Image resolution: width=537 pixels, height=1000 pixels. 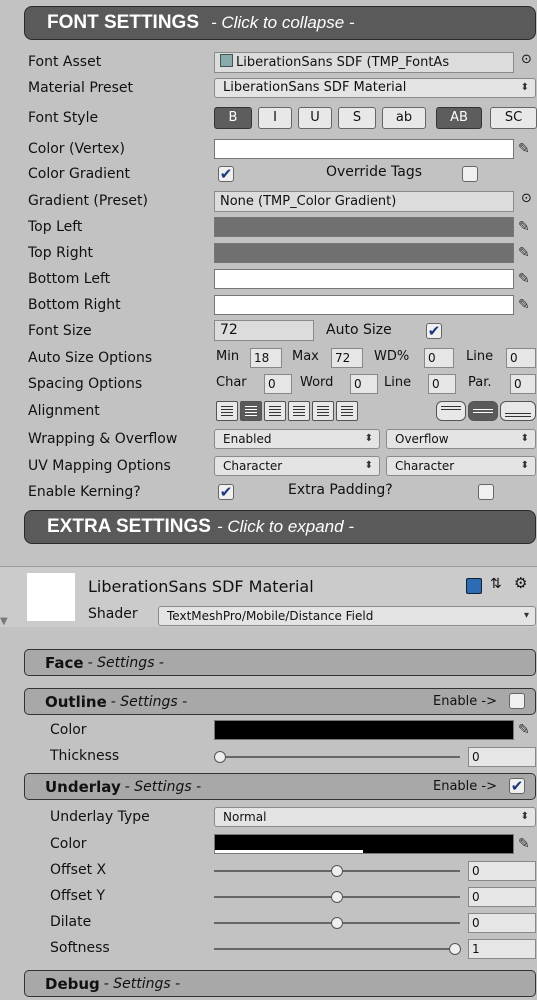 I want to click on underlay-enable-checkbox: ✔, so click(x=517, y=786).